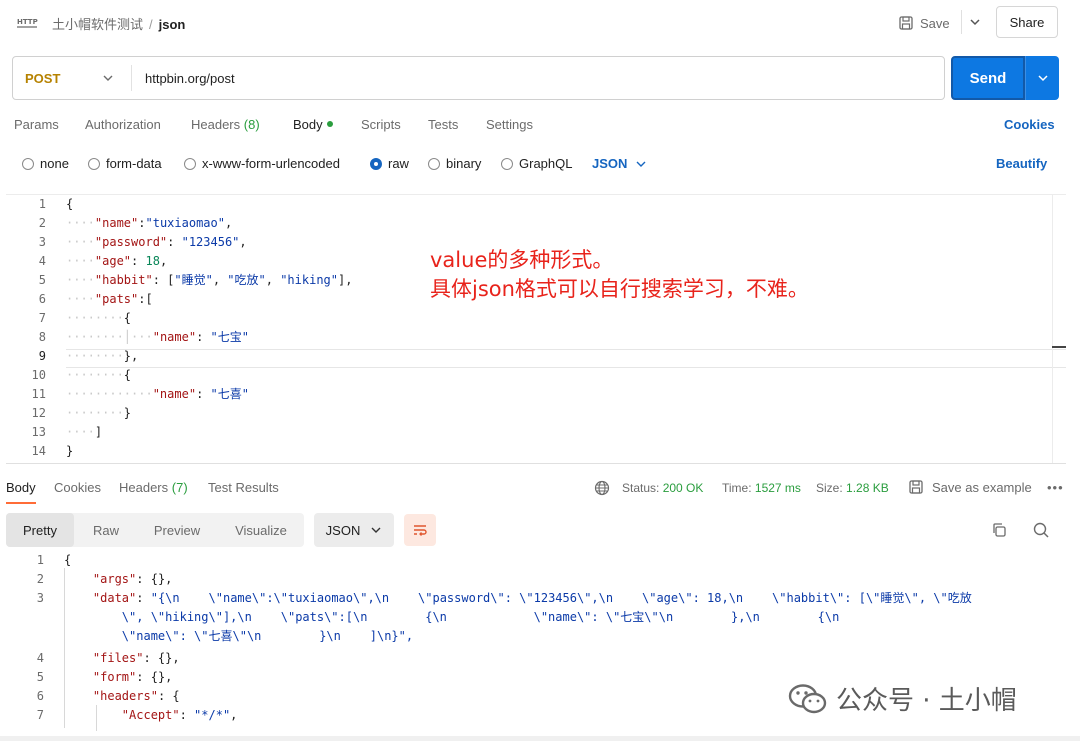 The width and height of the screenshot is (1080, 741). Describe the element at coordinates (136, 658) in the screenshot. I see `line-text: "files": {},` at that location.